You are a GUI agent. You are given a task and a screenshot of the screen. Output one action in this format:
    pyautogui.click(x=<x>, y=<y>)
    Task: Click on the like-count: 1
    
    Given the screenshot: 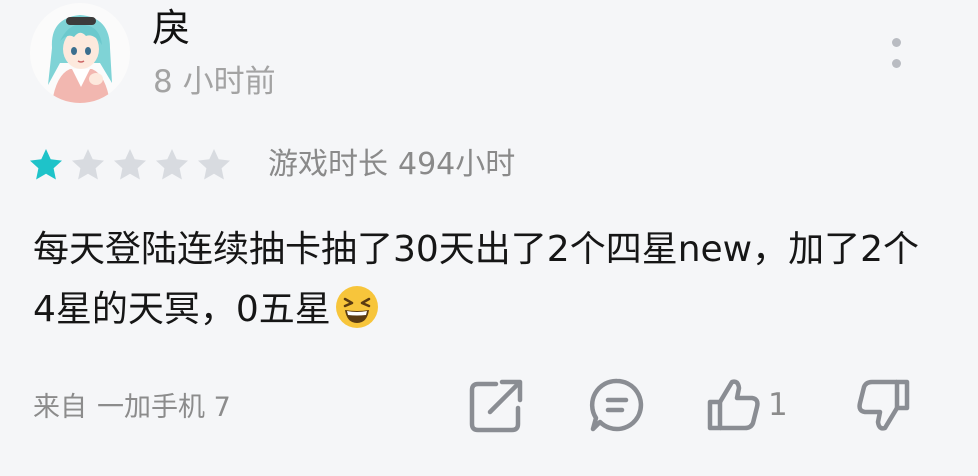 What is the action you would take?
    pyautogui.click(x=778, y=405)
    